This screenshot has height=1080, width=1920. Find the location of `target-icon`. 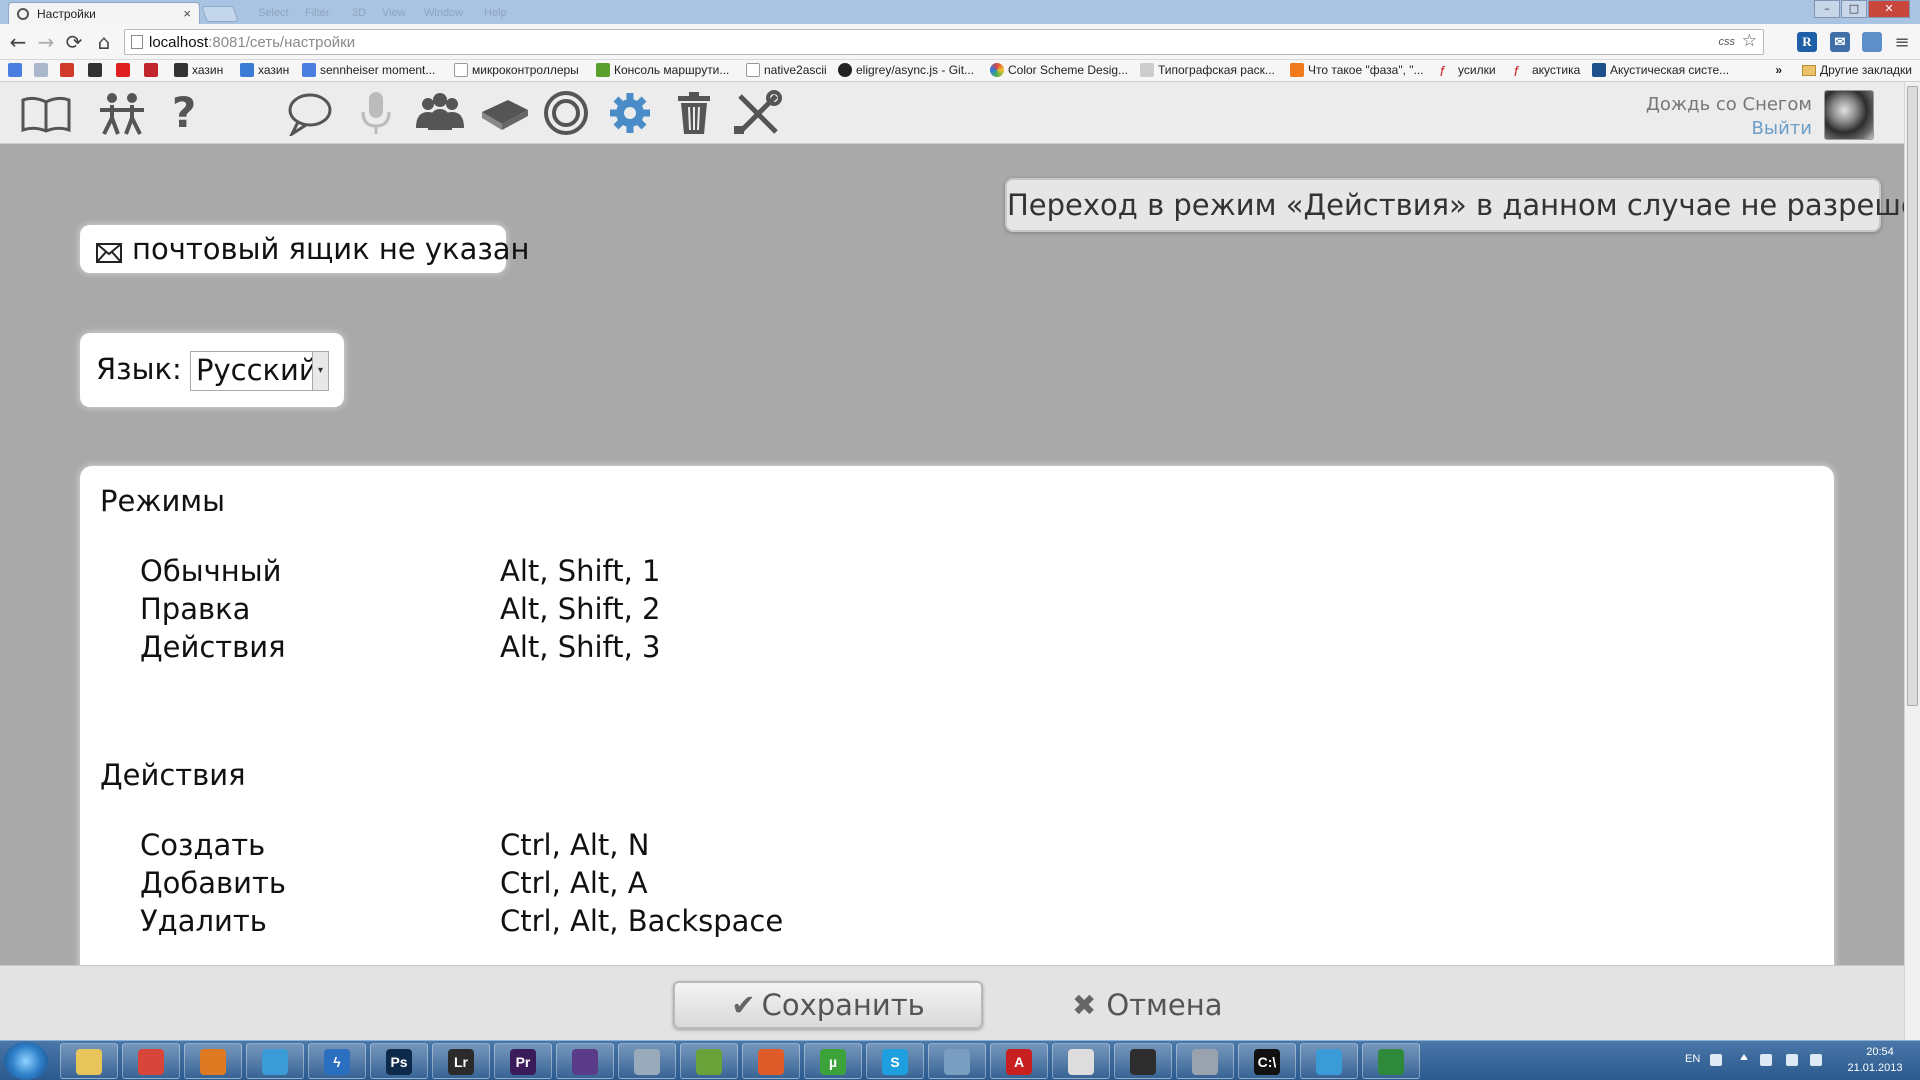

target-icon is located at coordinates (566, 113).